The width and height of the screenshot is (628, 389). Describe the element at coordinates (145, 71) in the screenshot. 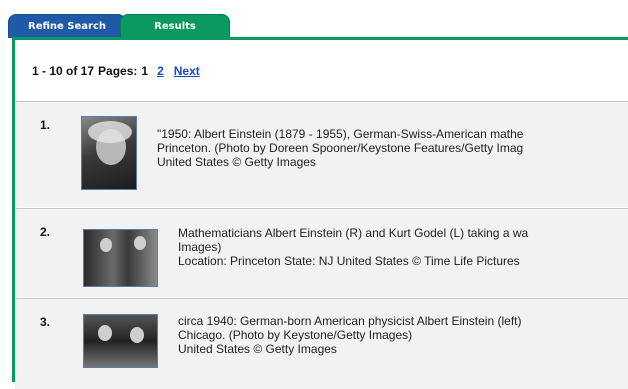

I see `current-page: 1` at that location.